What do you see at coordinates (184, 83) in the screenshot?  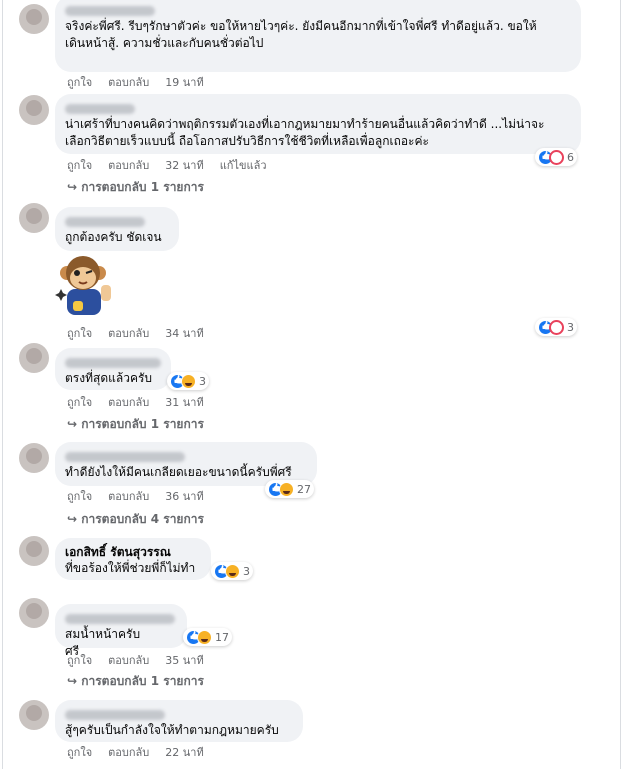 I see `comment-time: 19 นาที` at bounding box center [184, 83].